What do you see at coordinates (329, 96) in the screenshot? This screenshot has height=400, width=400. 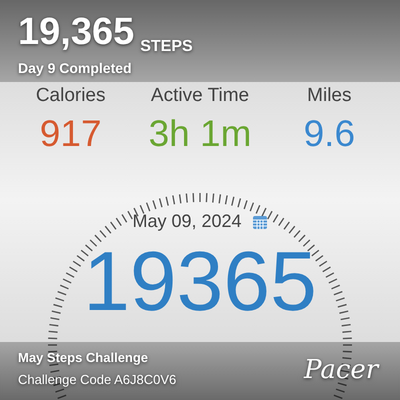 I see `stat-label: Miles` at bounding box center [329, 96].